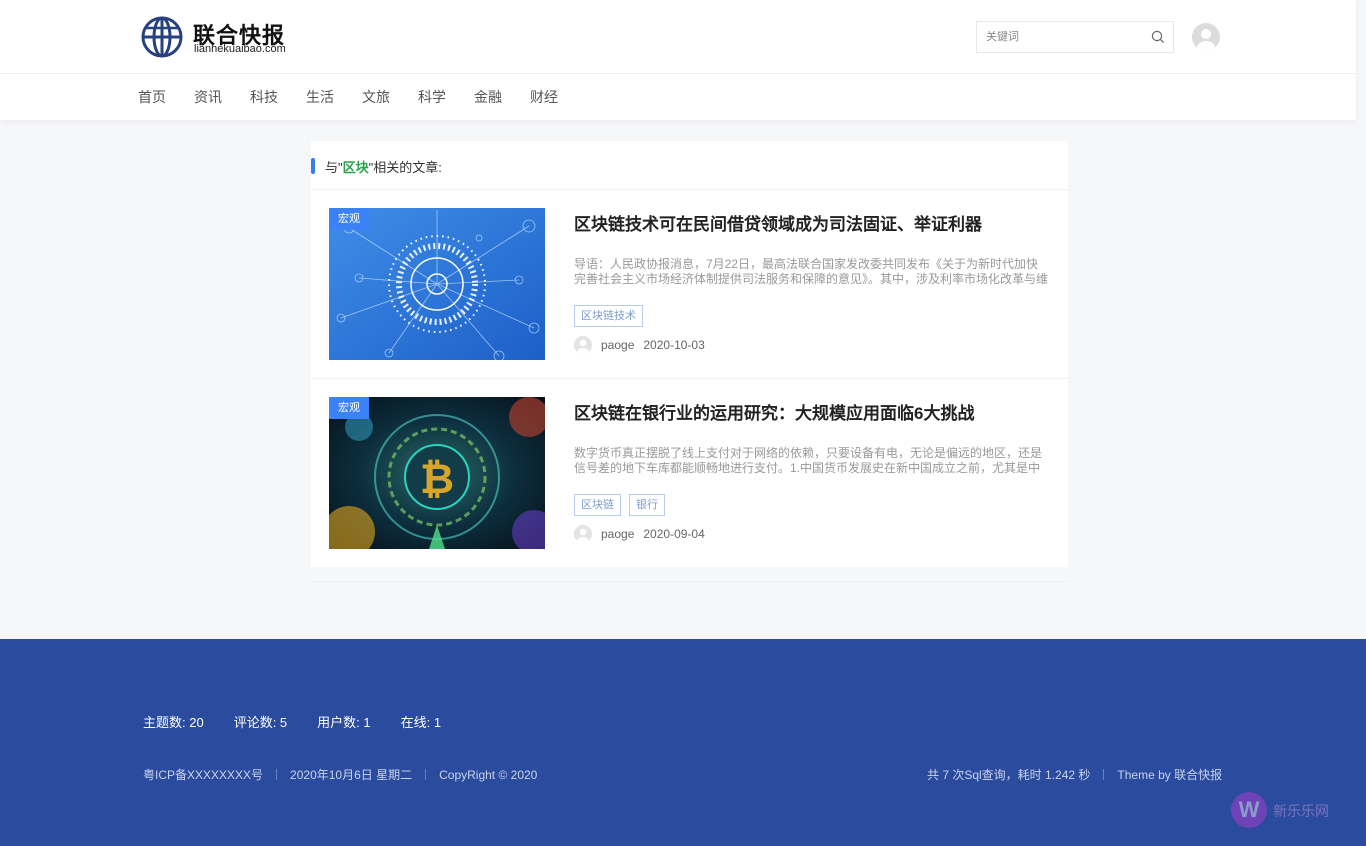 This screenshot has width=1366, height=846. I want to click on tag-link: 银行, so click(647, 505).